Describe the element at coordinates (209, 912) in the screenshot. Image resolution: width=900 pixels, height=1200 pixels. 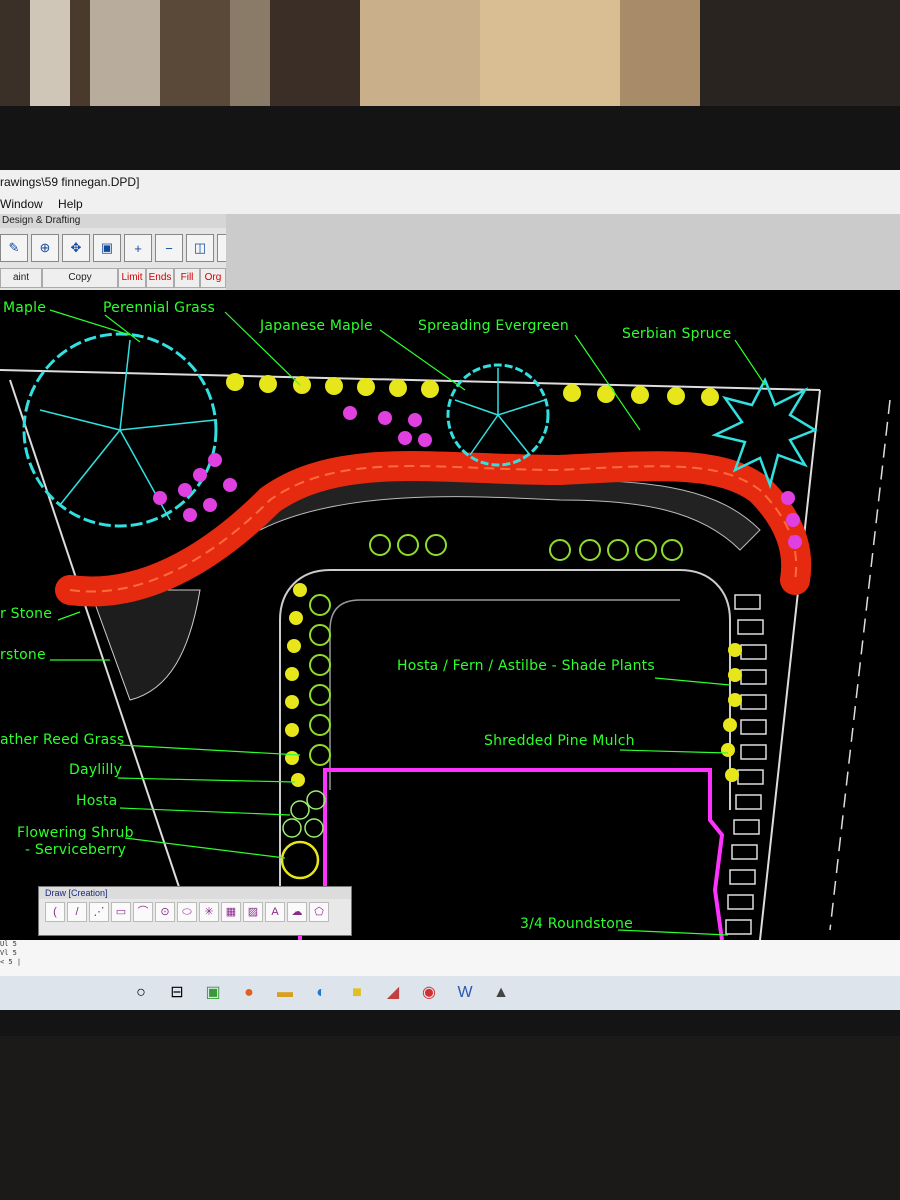
I see `point-icon: ✳` at that location.